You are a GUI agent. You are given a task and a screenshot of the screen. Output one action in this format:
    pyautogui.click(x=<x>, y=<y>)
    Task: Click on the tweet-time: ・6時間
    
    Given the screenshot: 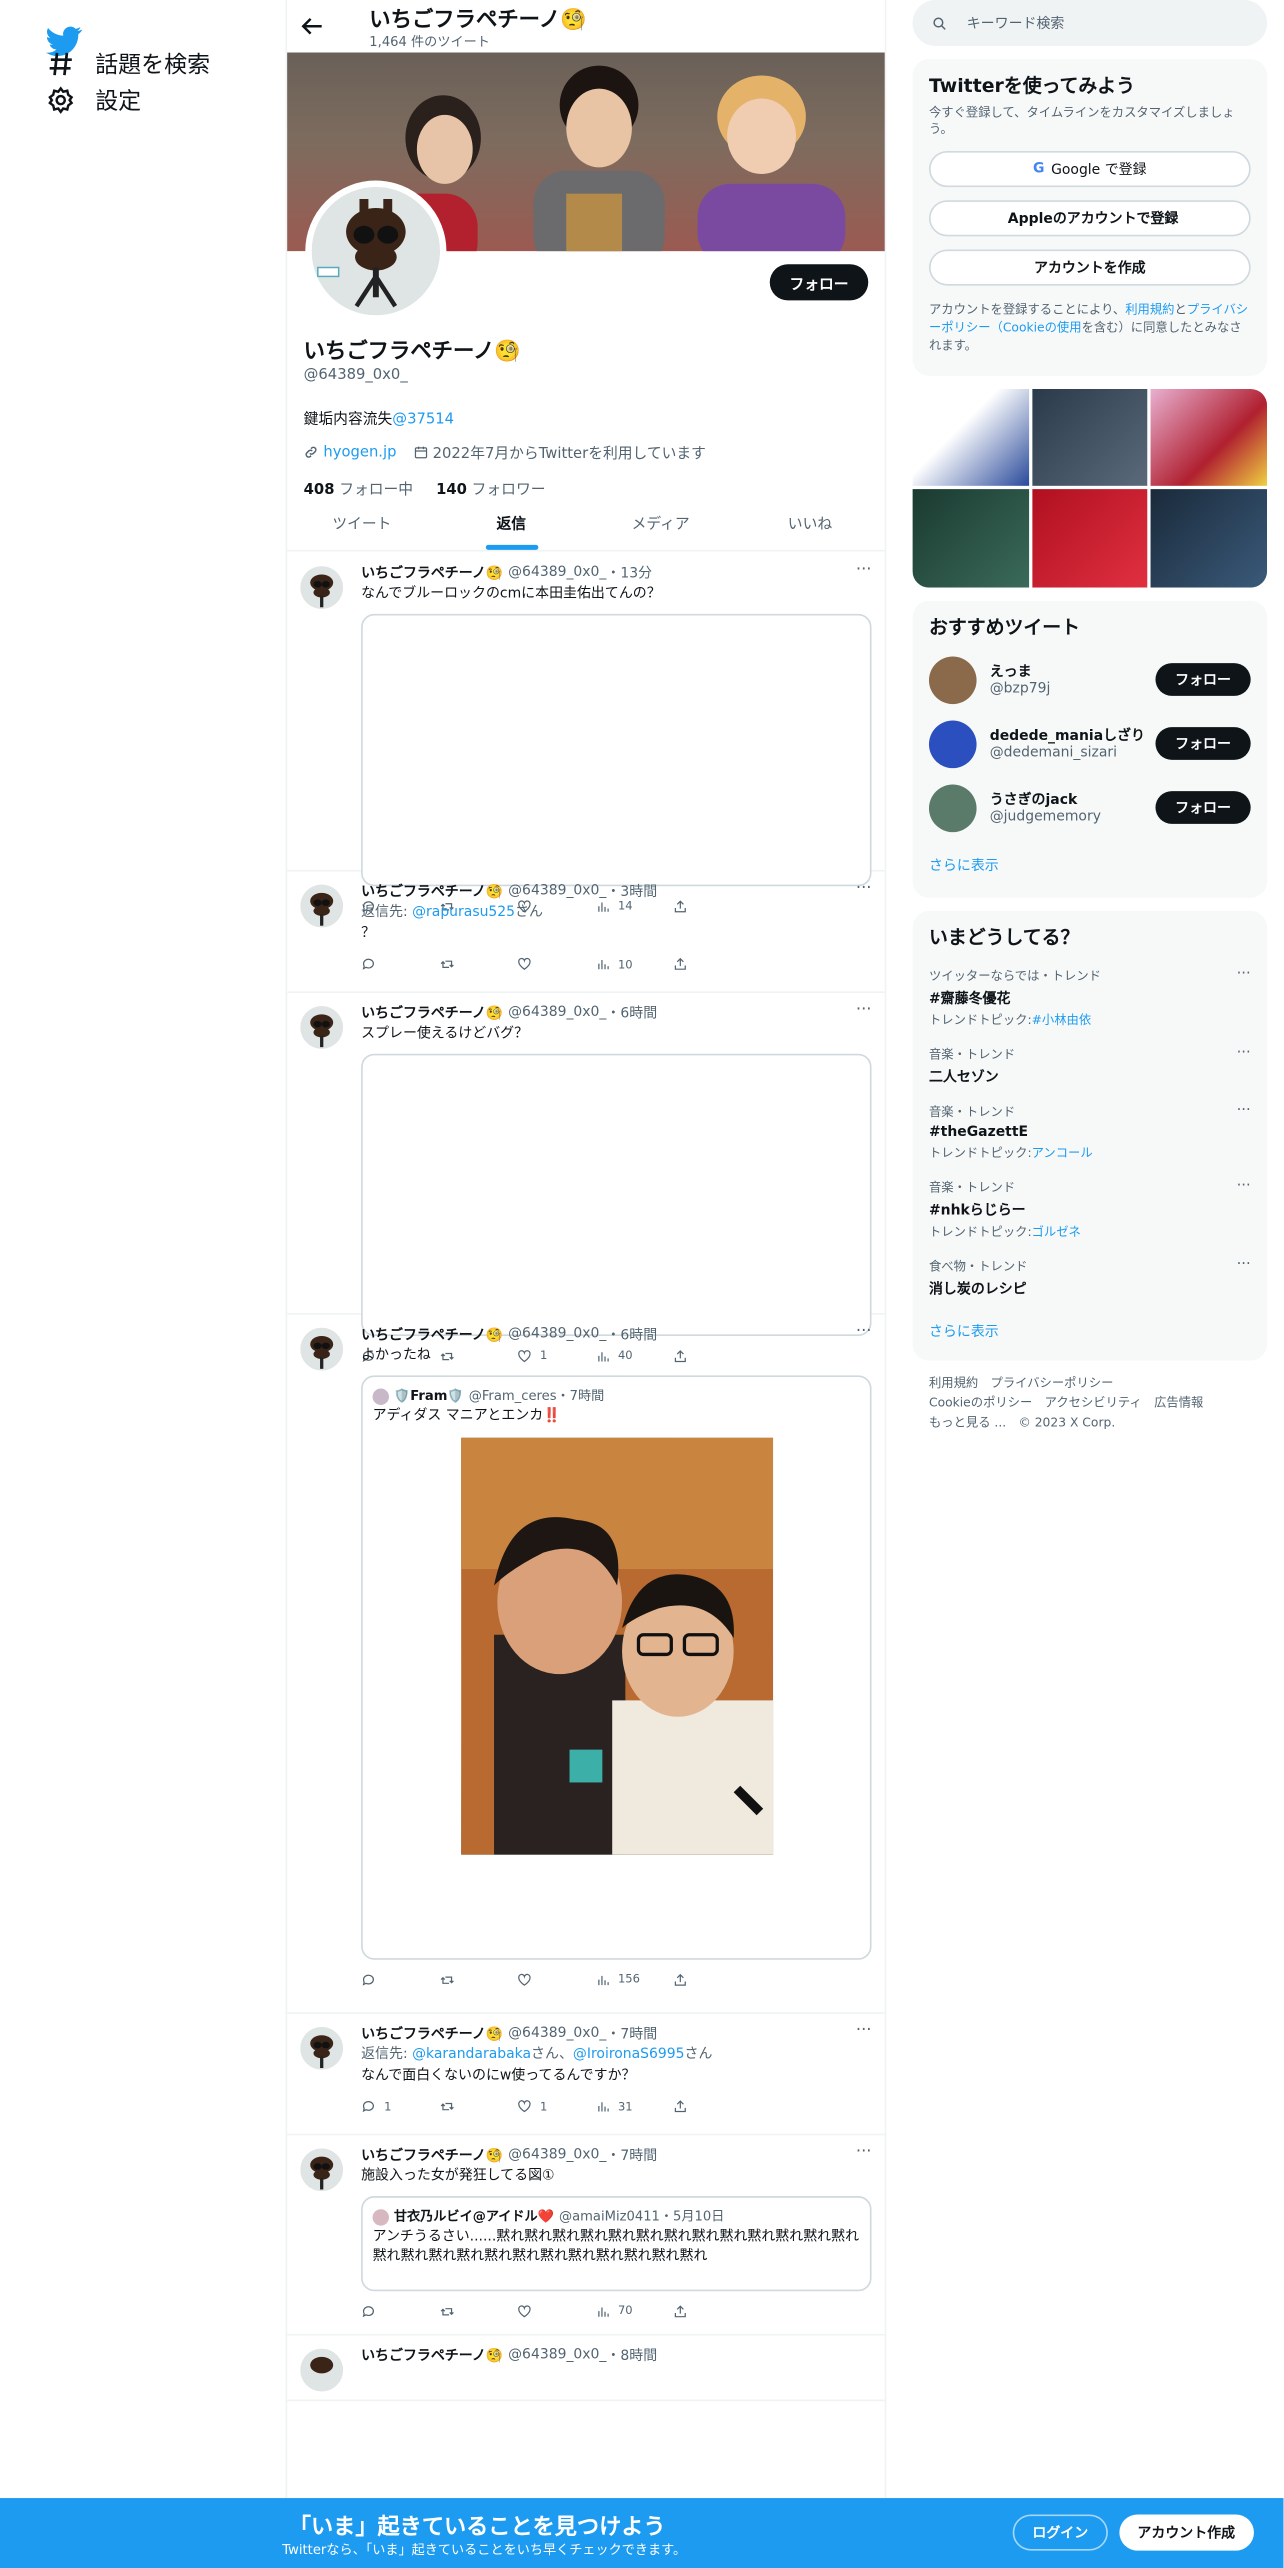 What is the action you would take?
    pyautogui.click(x=631, y=1012)
    